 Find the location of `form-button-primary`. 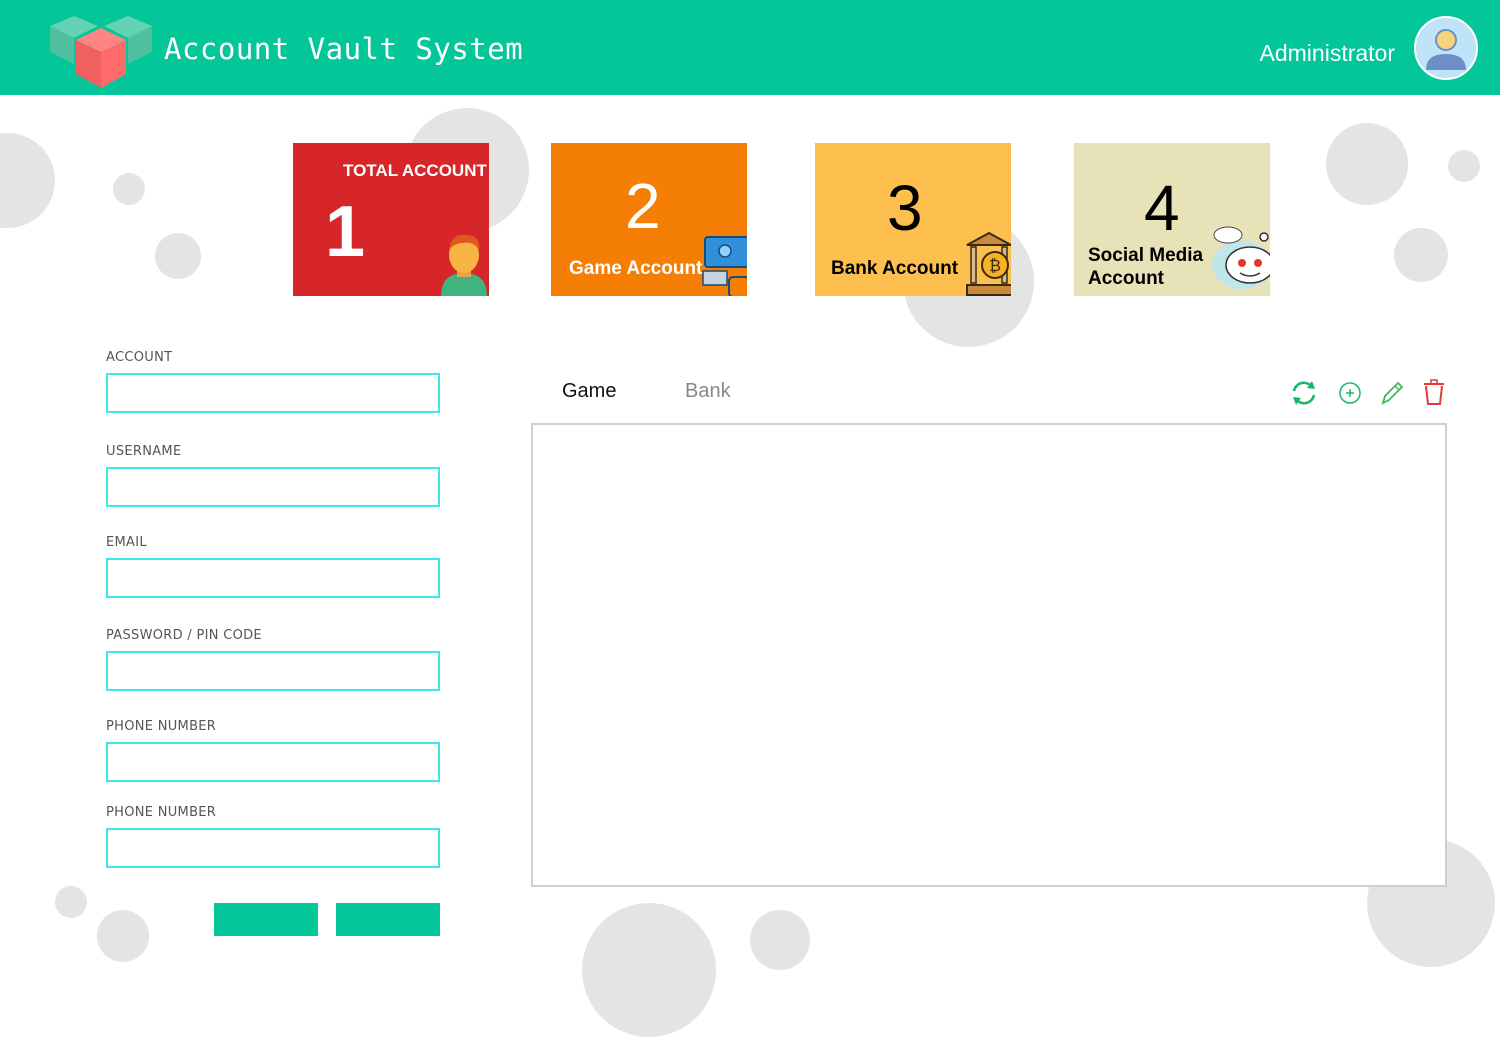

form-button-primary is located at coordinates (266, 919).